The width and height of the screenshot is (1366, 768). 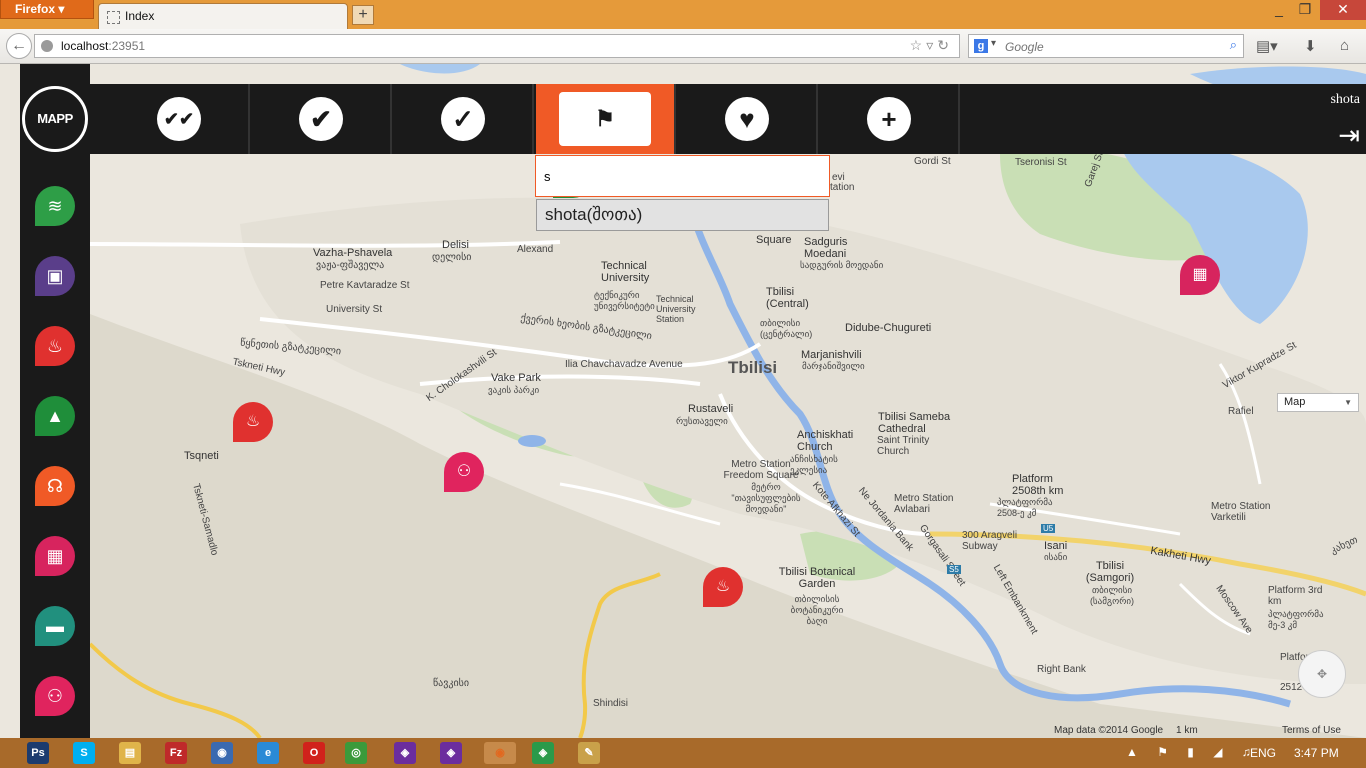 I want to click on search-icon: ⌕, so click(x=1233, y=45).